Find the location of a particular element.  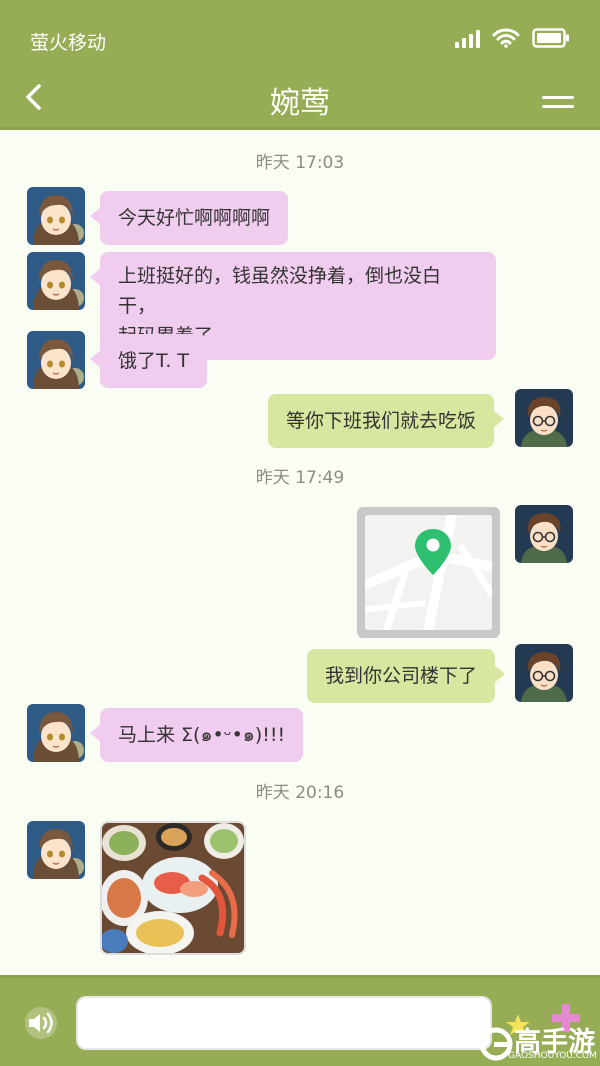

signal-icon is located at coordinates (467, 38).